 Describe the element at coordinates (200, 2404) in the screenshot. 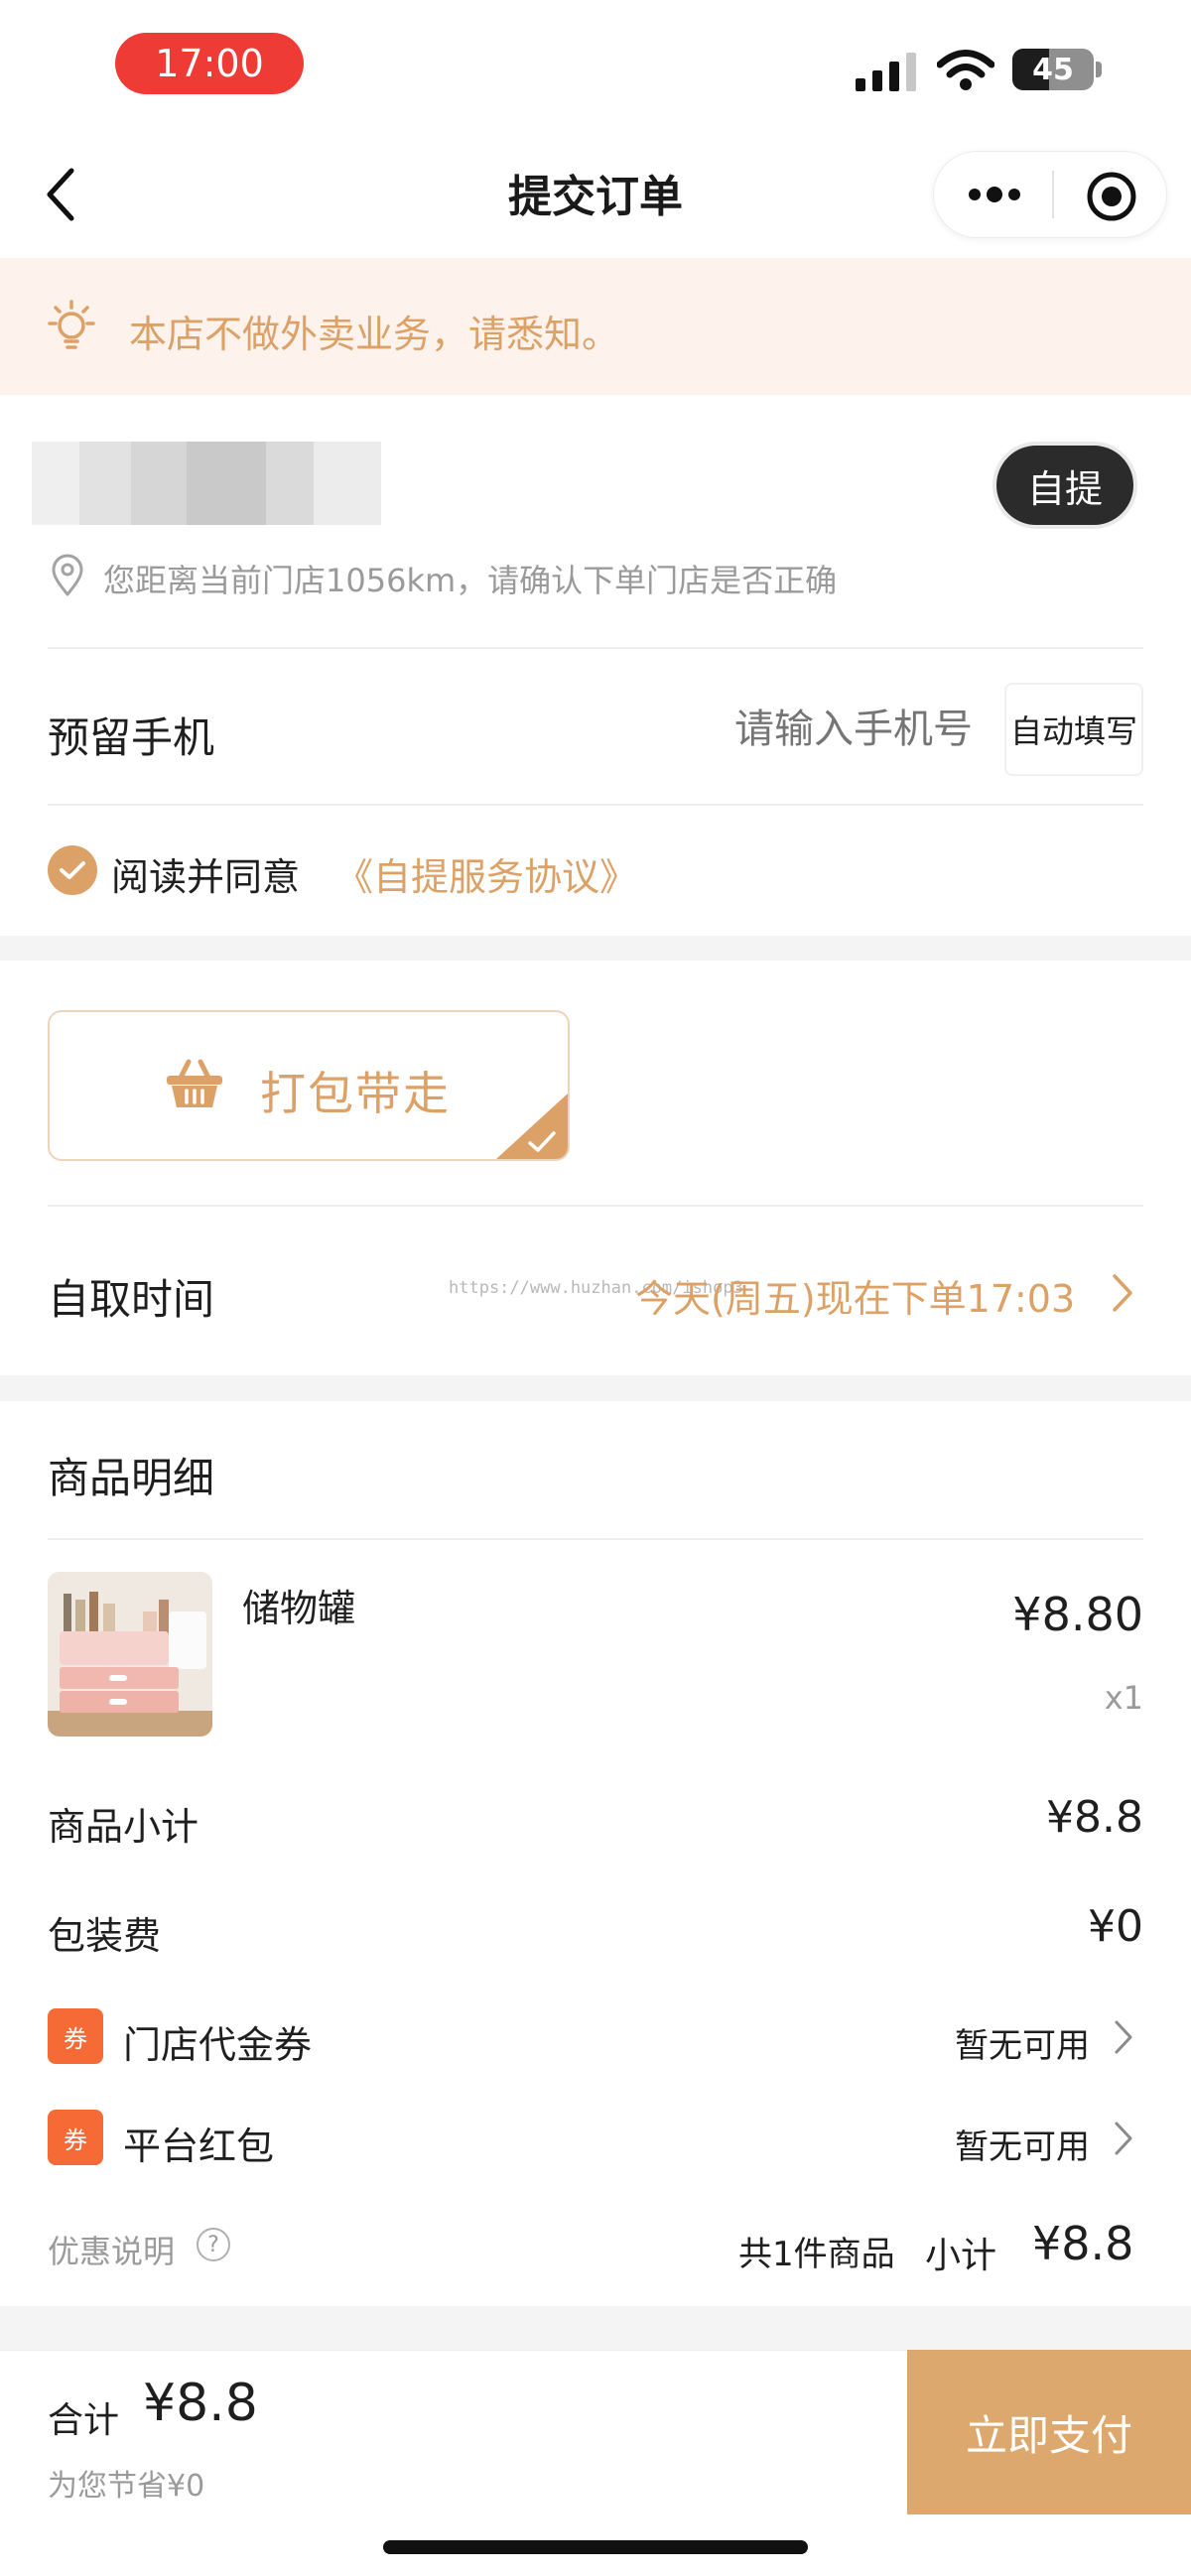

I see `total-value: ¥8.8` at that location.